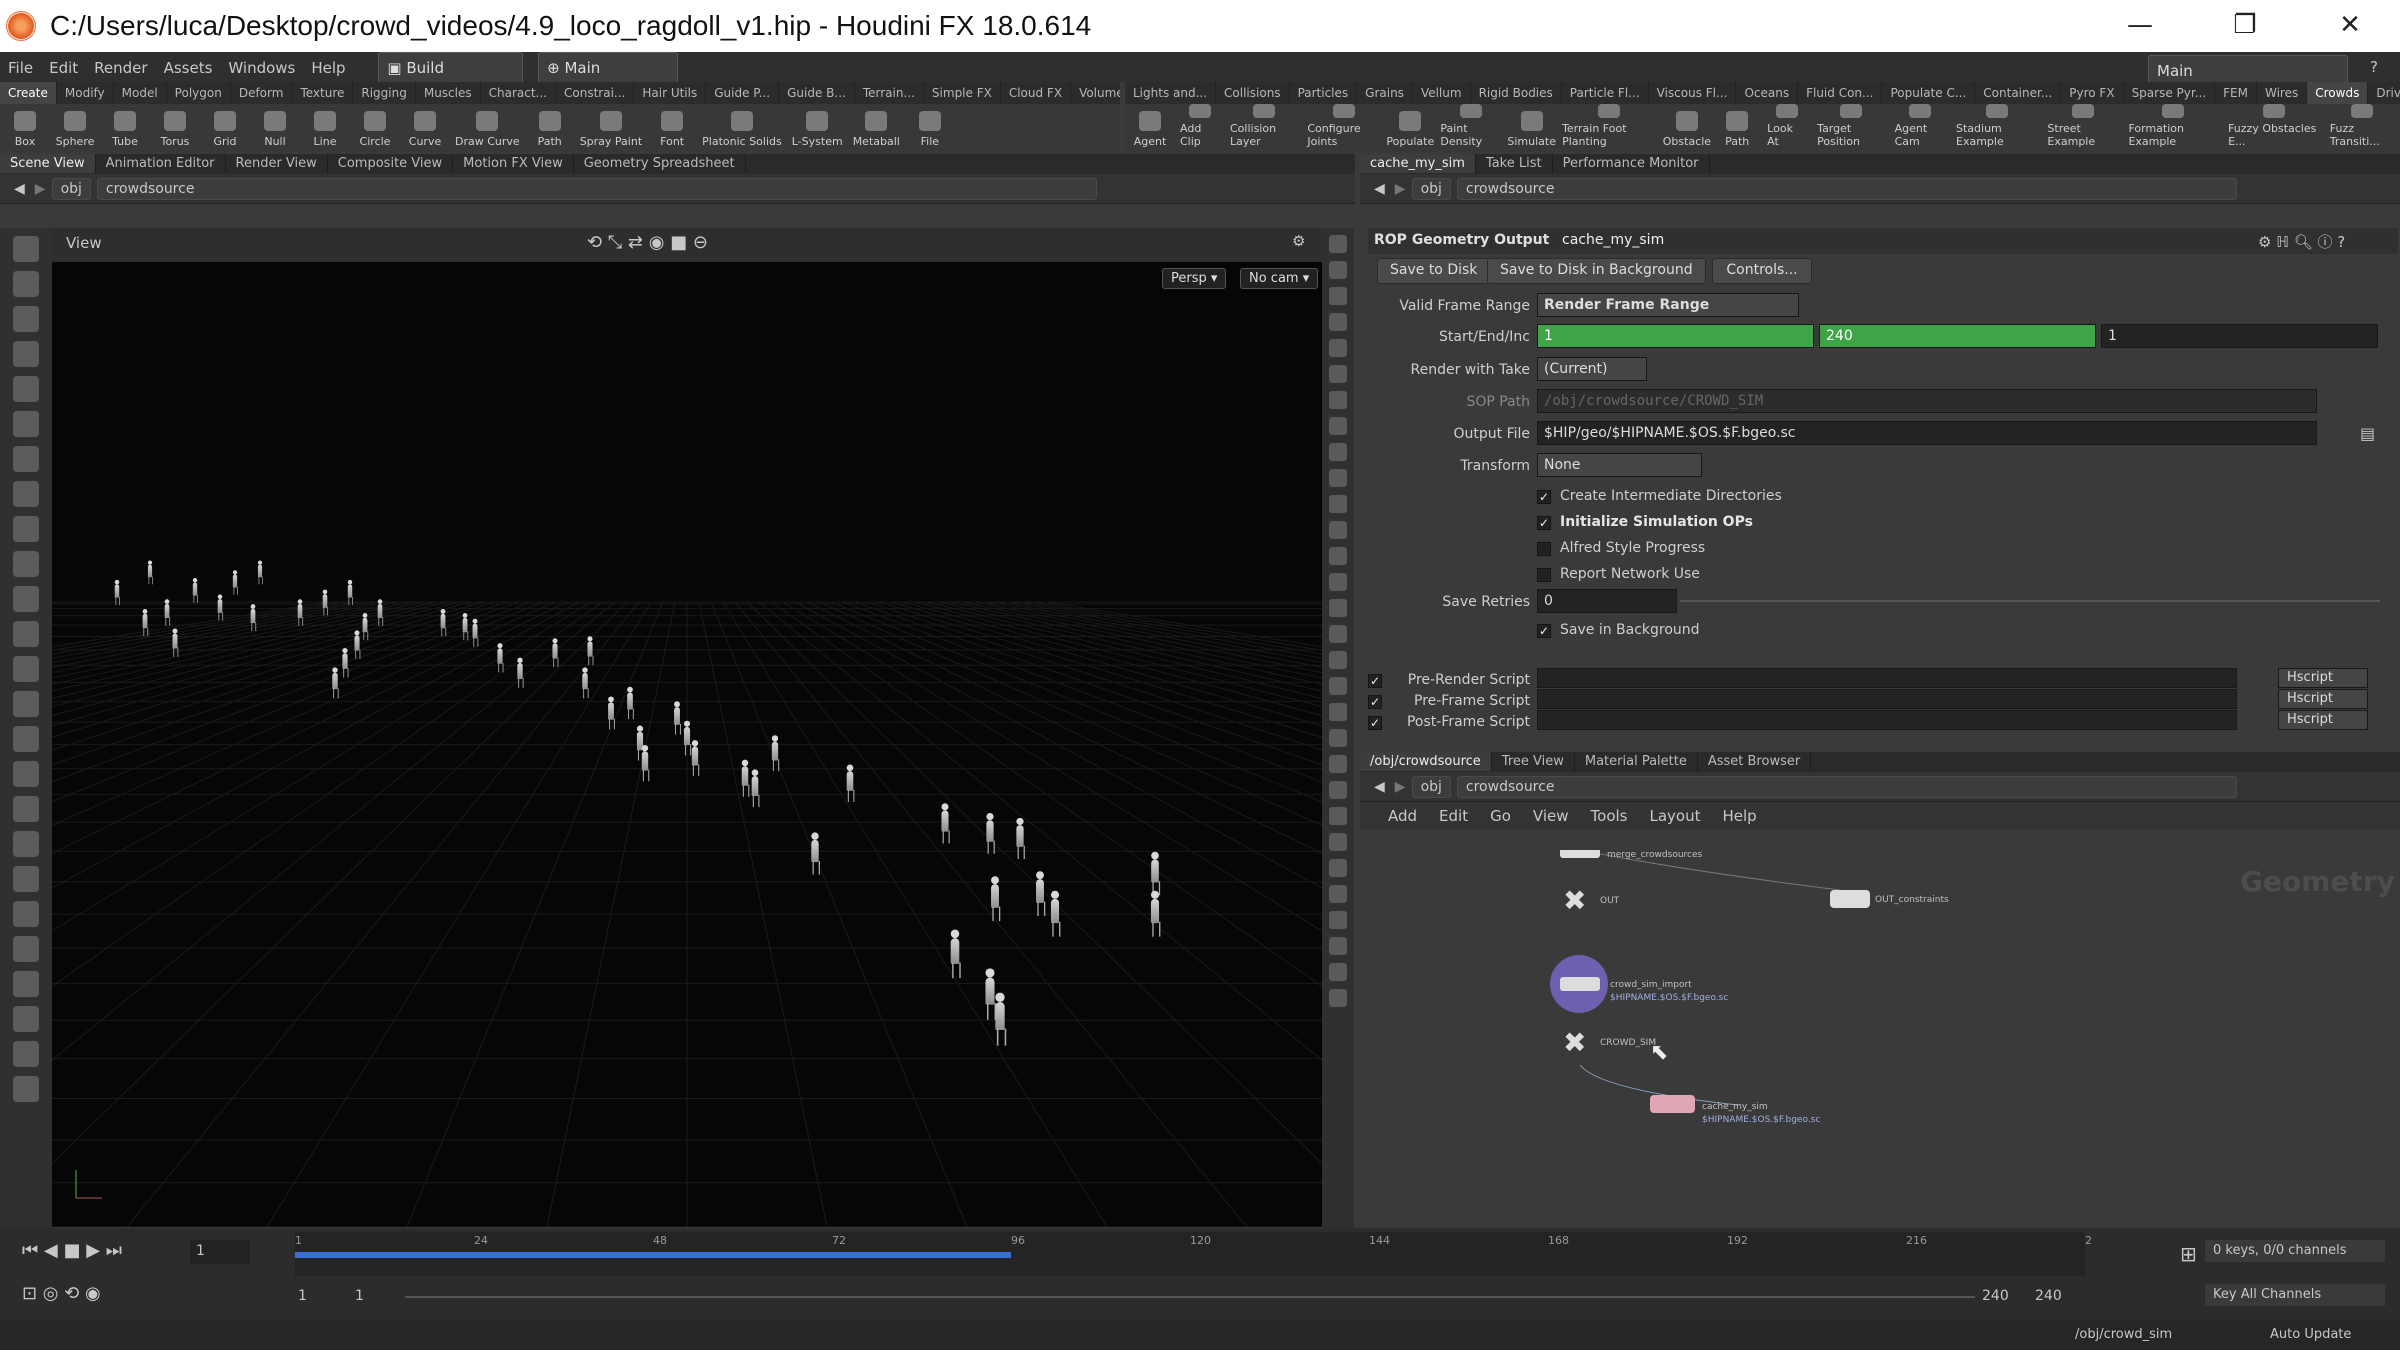 The width and height of the screenshot is (2400, 1350). Describe the element at coordinates (2188, 1254) in the screenshot. I see `key-icon: ⊞` at that location.